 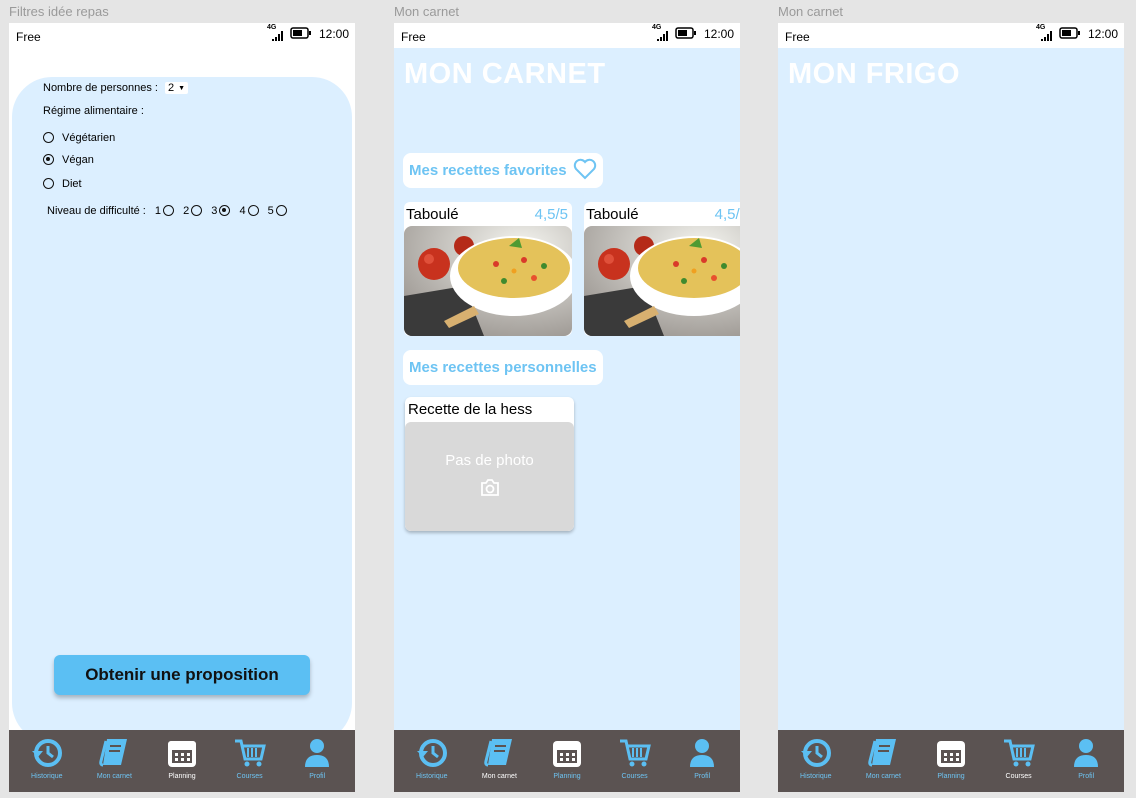 I want to click on dropdown-arrow-icon: ▼, so click(x=182, y=88).